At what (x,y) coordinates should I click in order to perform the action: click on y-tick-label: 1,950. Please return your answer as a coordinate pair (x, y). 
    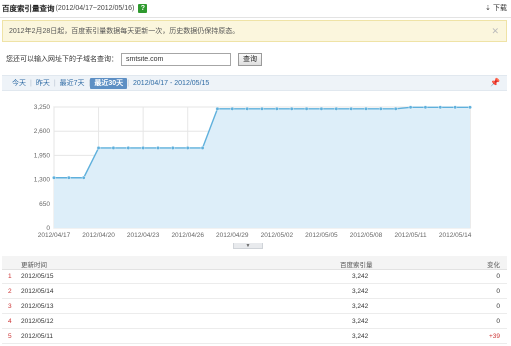
    Looking at the image, I should click on (42, 155).